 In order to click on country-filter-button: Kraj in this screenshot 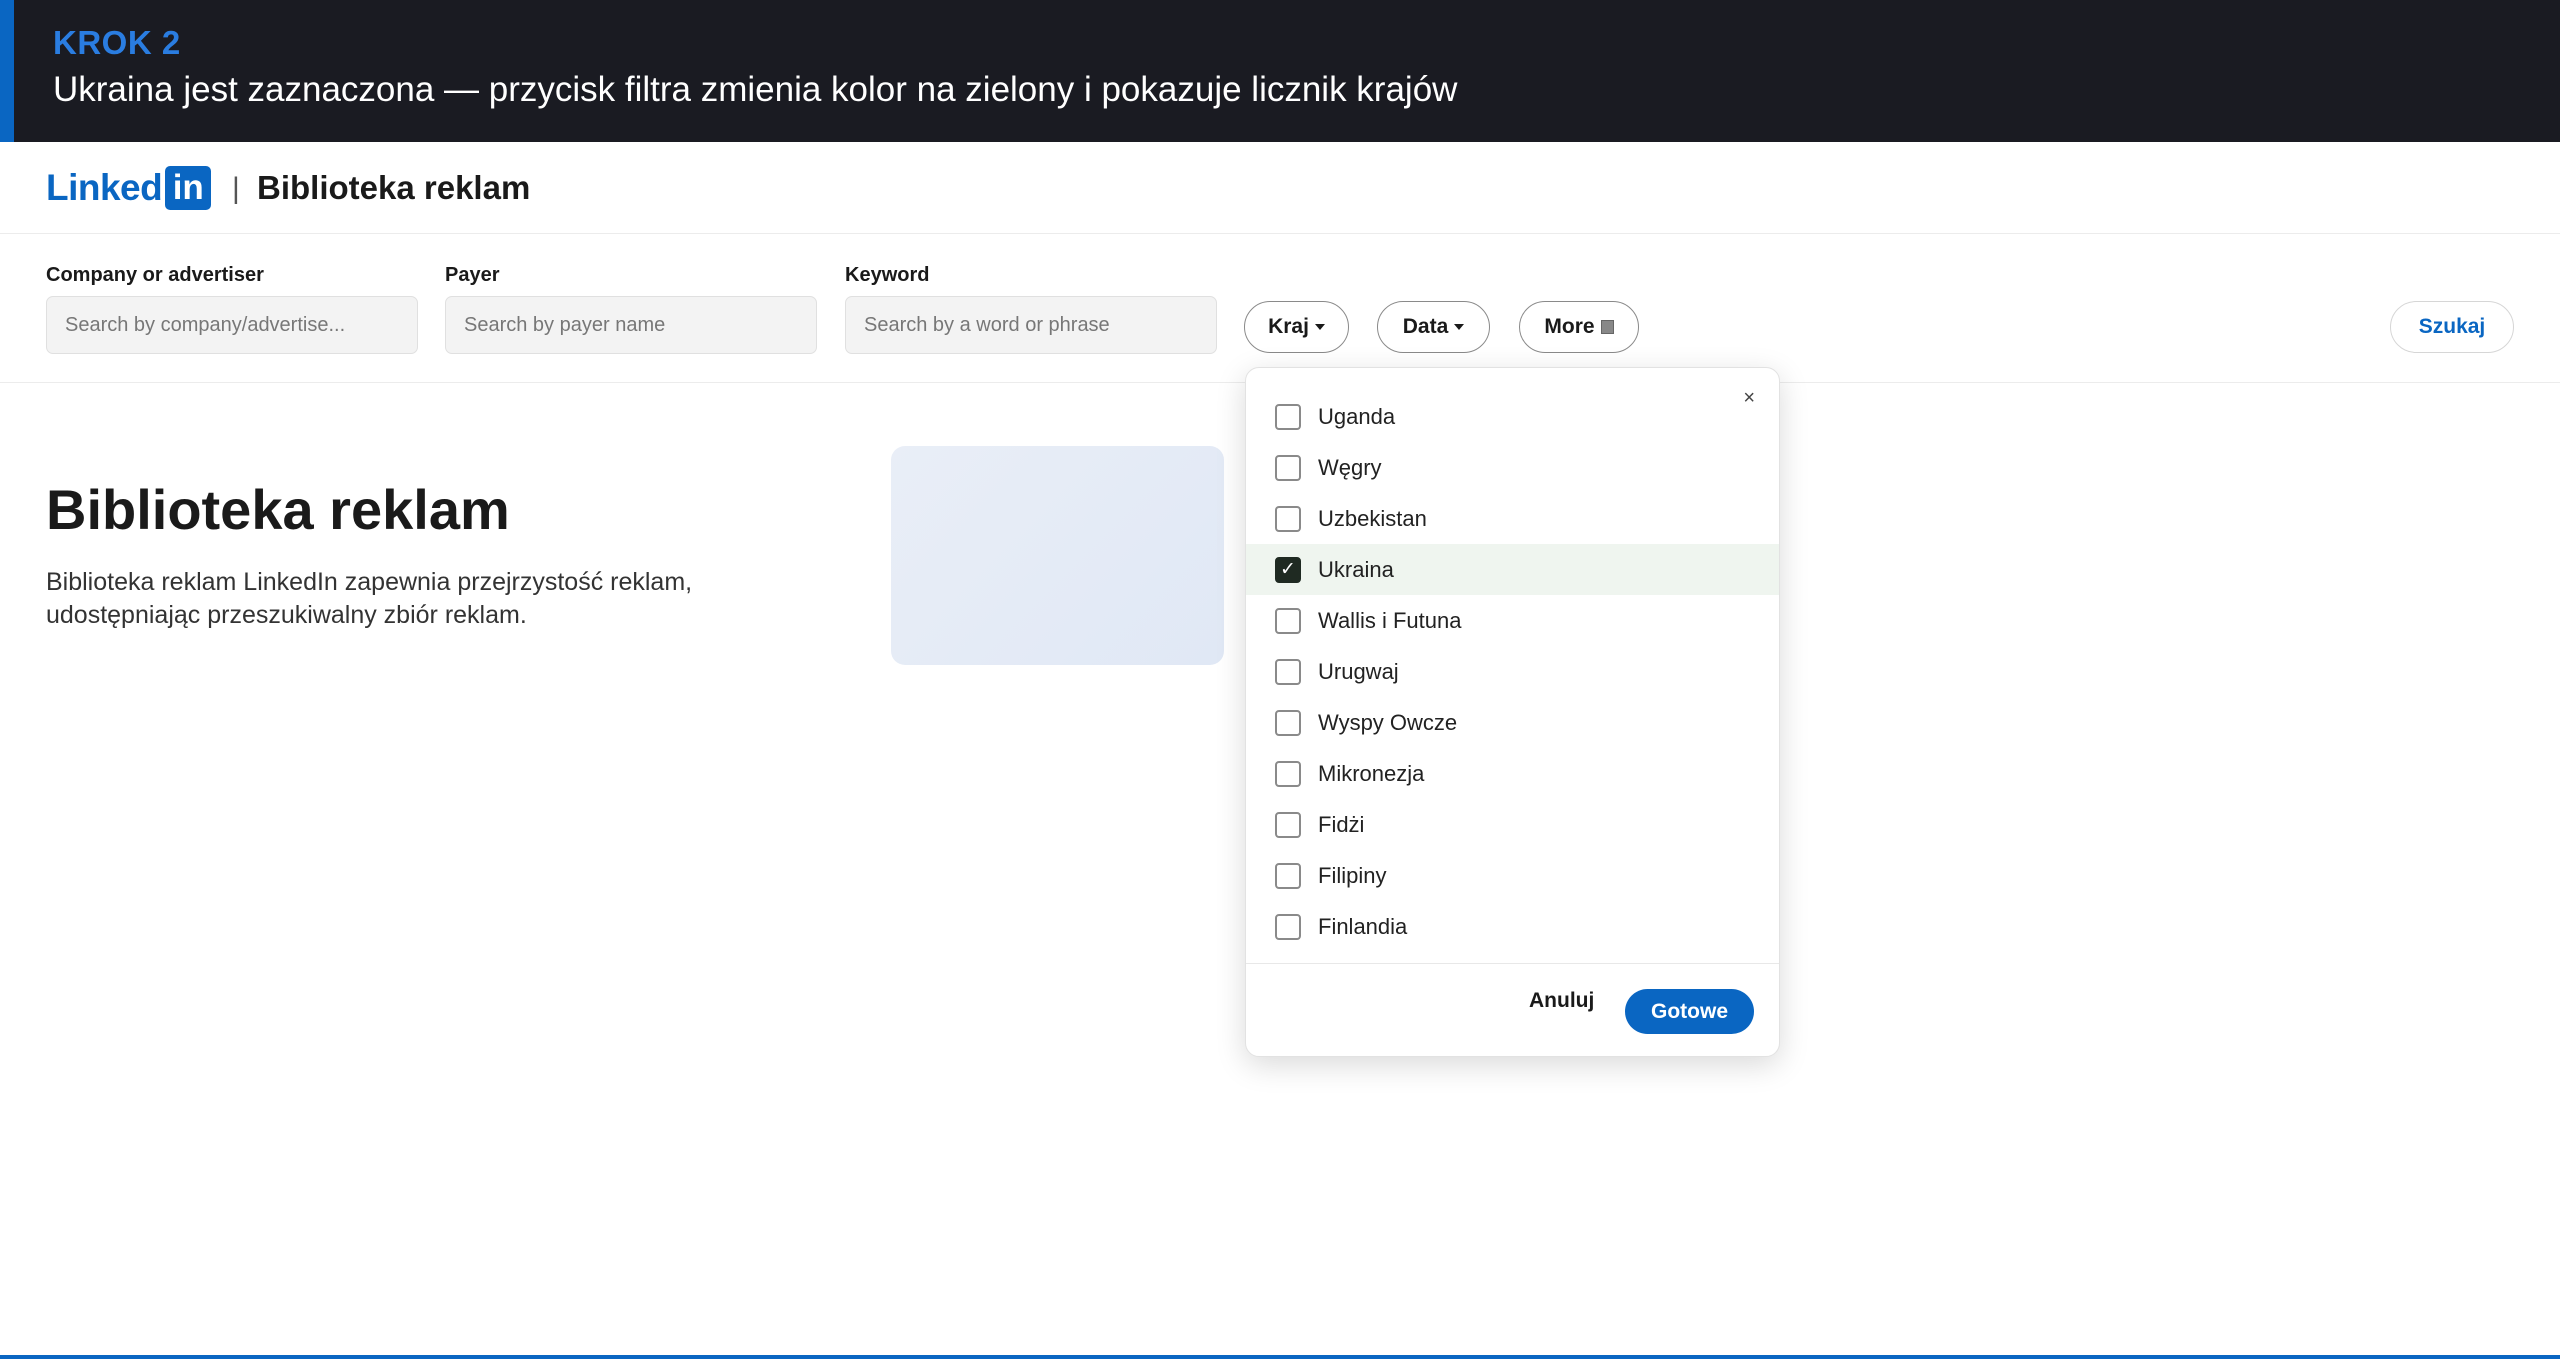, I will do `click(1296, 327)`.